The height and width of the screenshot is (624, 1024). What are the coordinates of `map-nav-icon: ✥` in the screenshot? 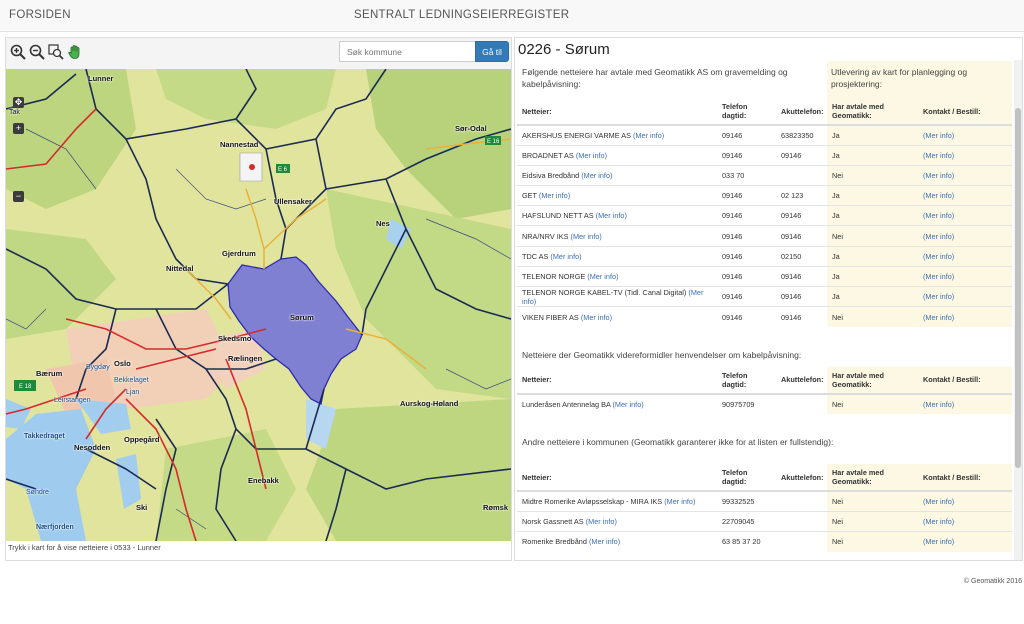 It's located at (18, 102).